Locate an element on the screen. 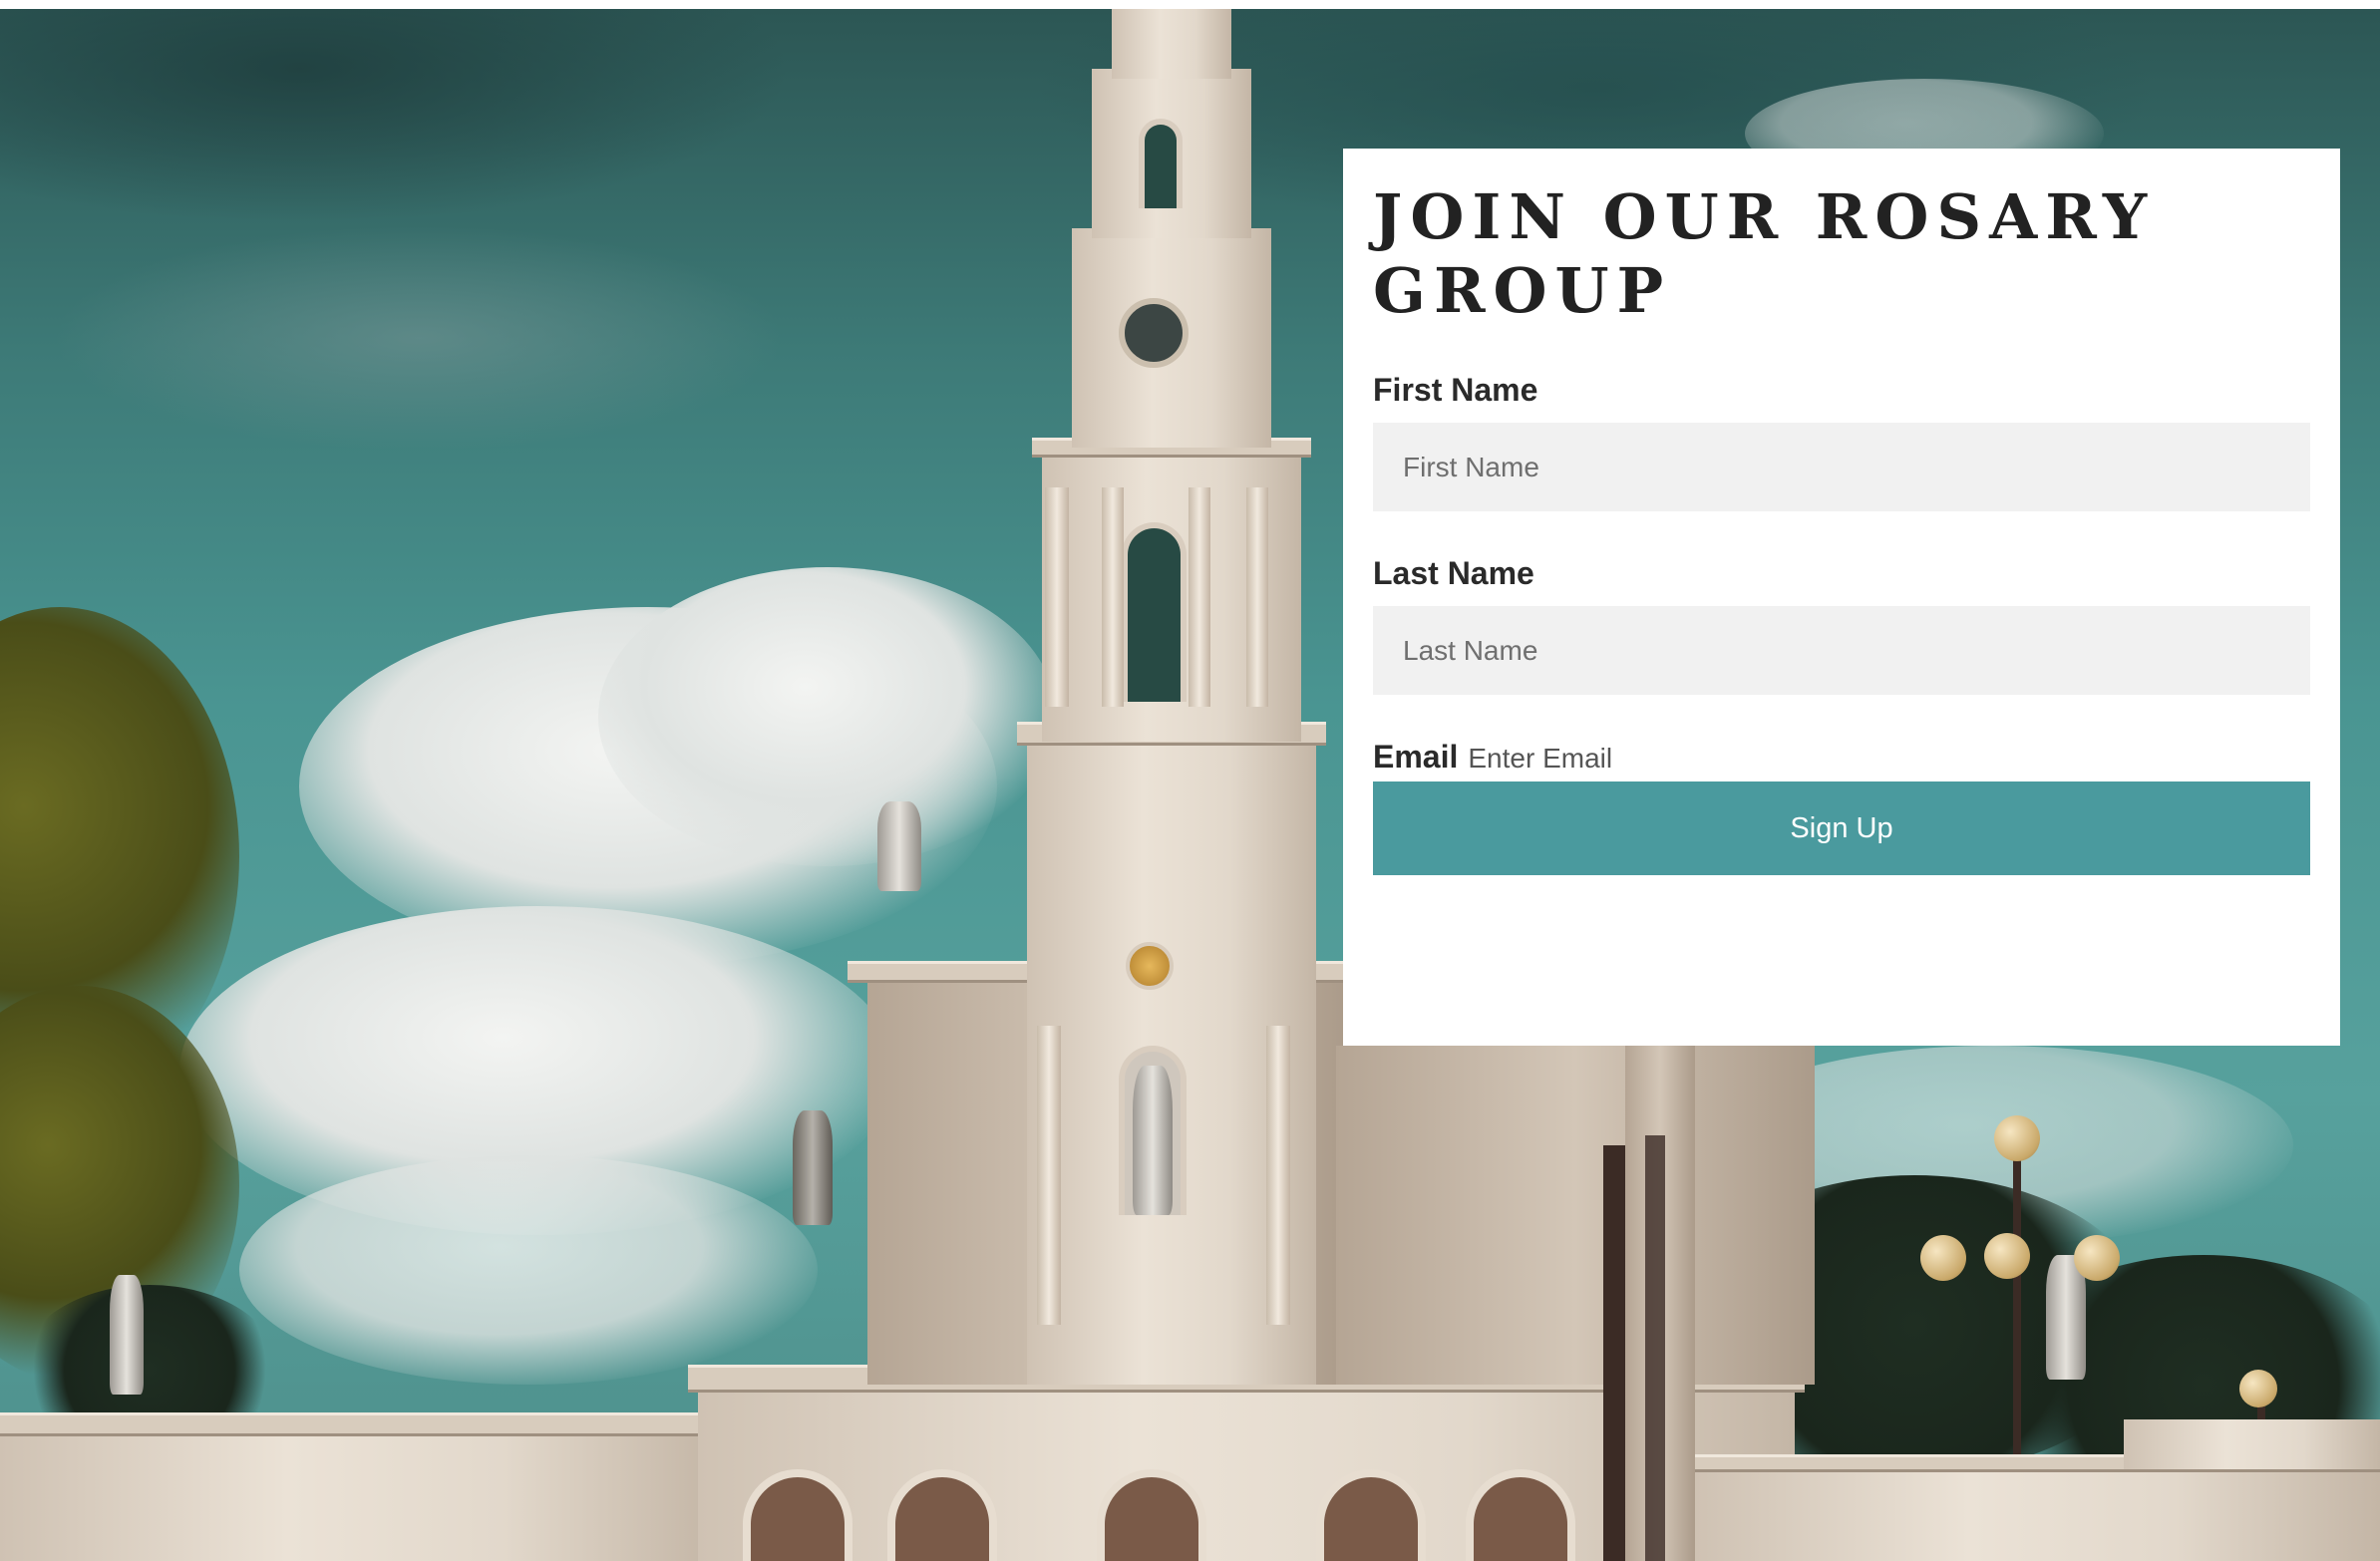 The height and width of the screenshot is (1561, 2380). email-label: Email is located at coordinates (1416, 757).